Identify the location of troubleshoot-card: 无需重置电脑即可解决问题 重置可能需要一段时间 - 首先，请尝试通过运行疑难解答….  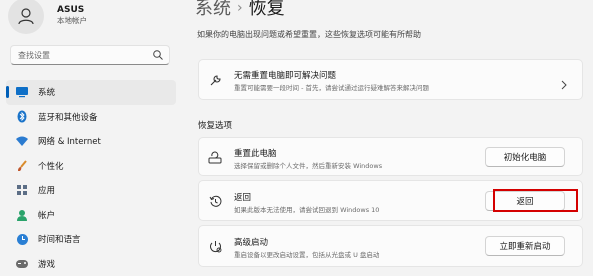
(390, 79).